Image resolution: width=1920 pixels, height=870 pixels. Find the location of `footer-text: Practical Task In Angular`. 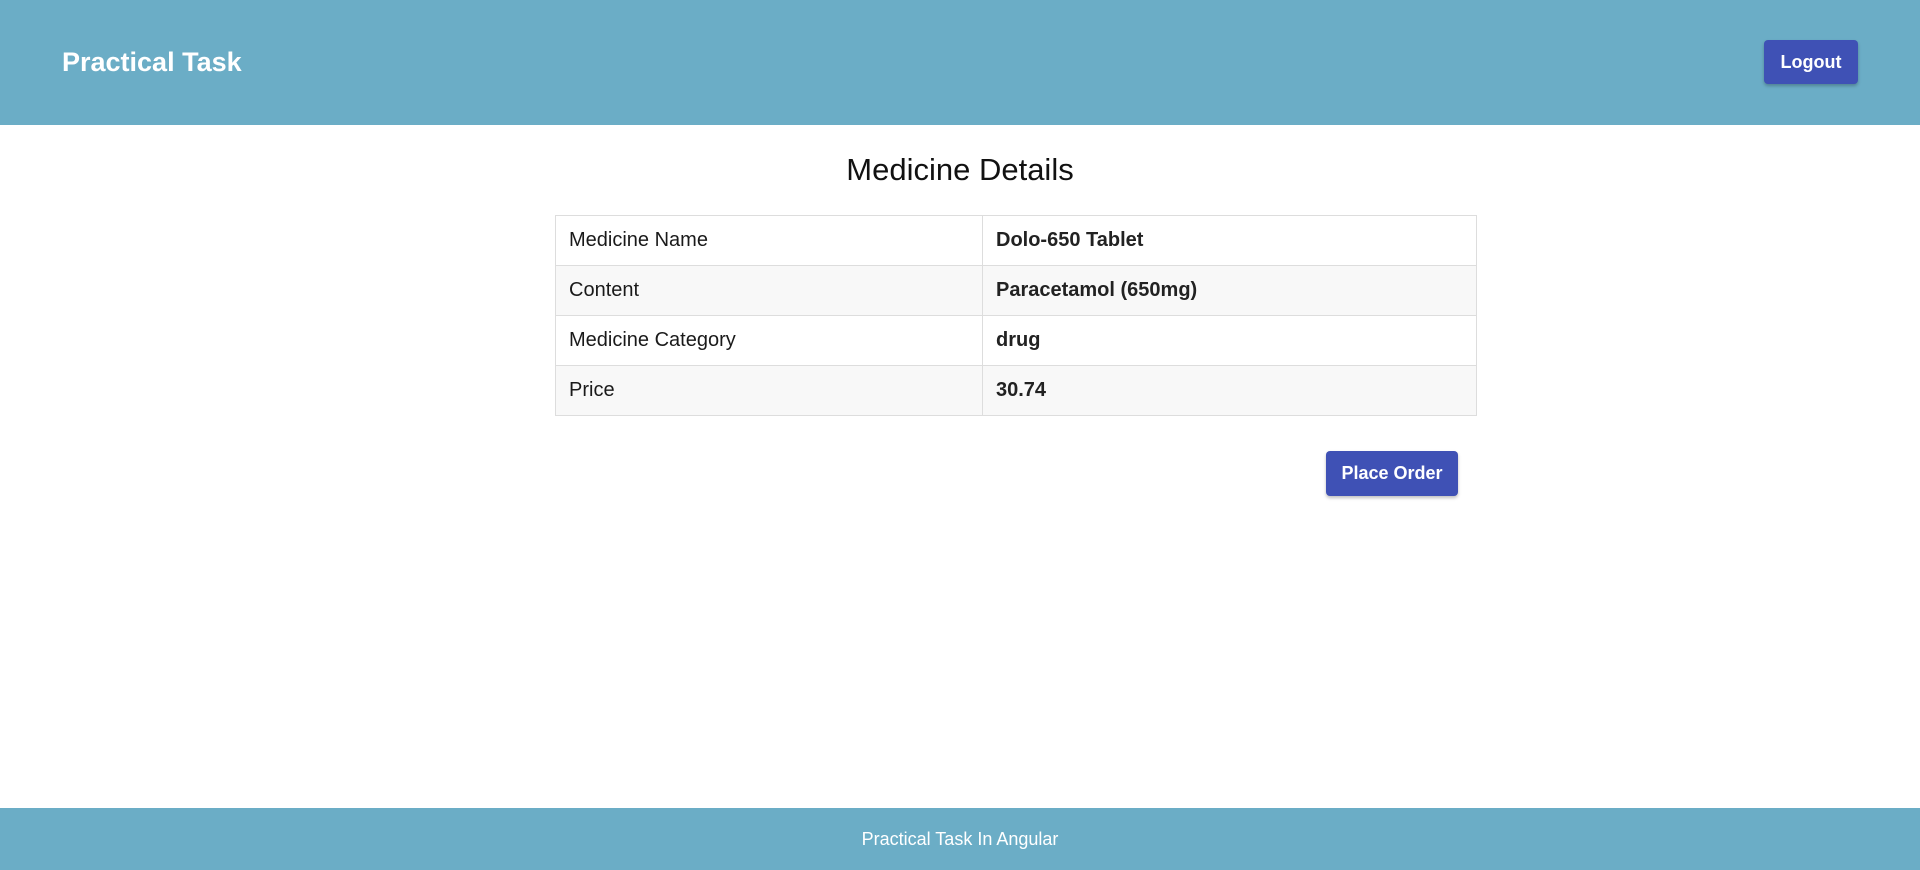

footer-text: Practical Task In Angular is located at coordinates (960, 839).